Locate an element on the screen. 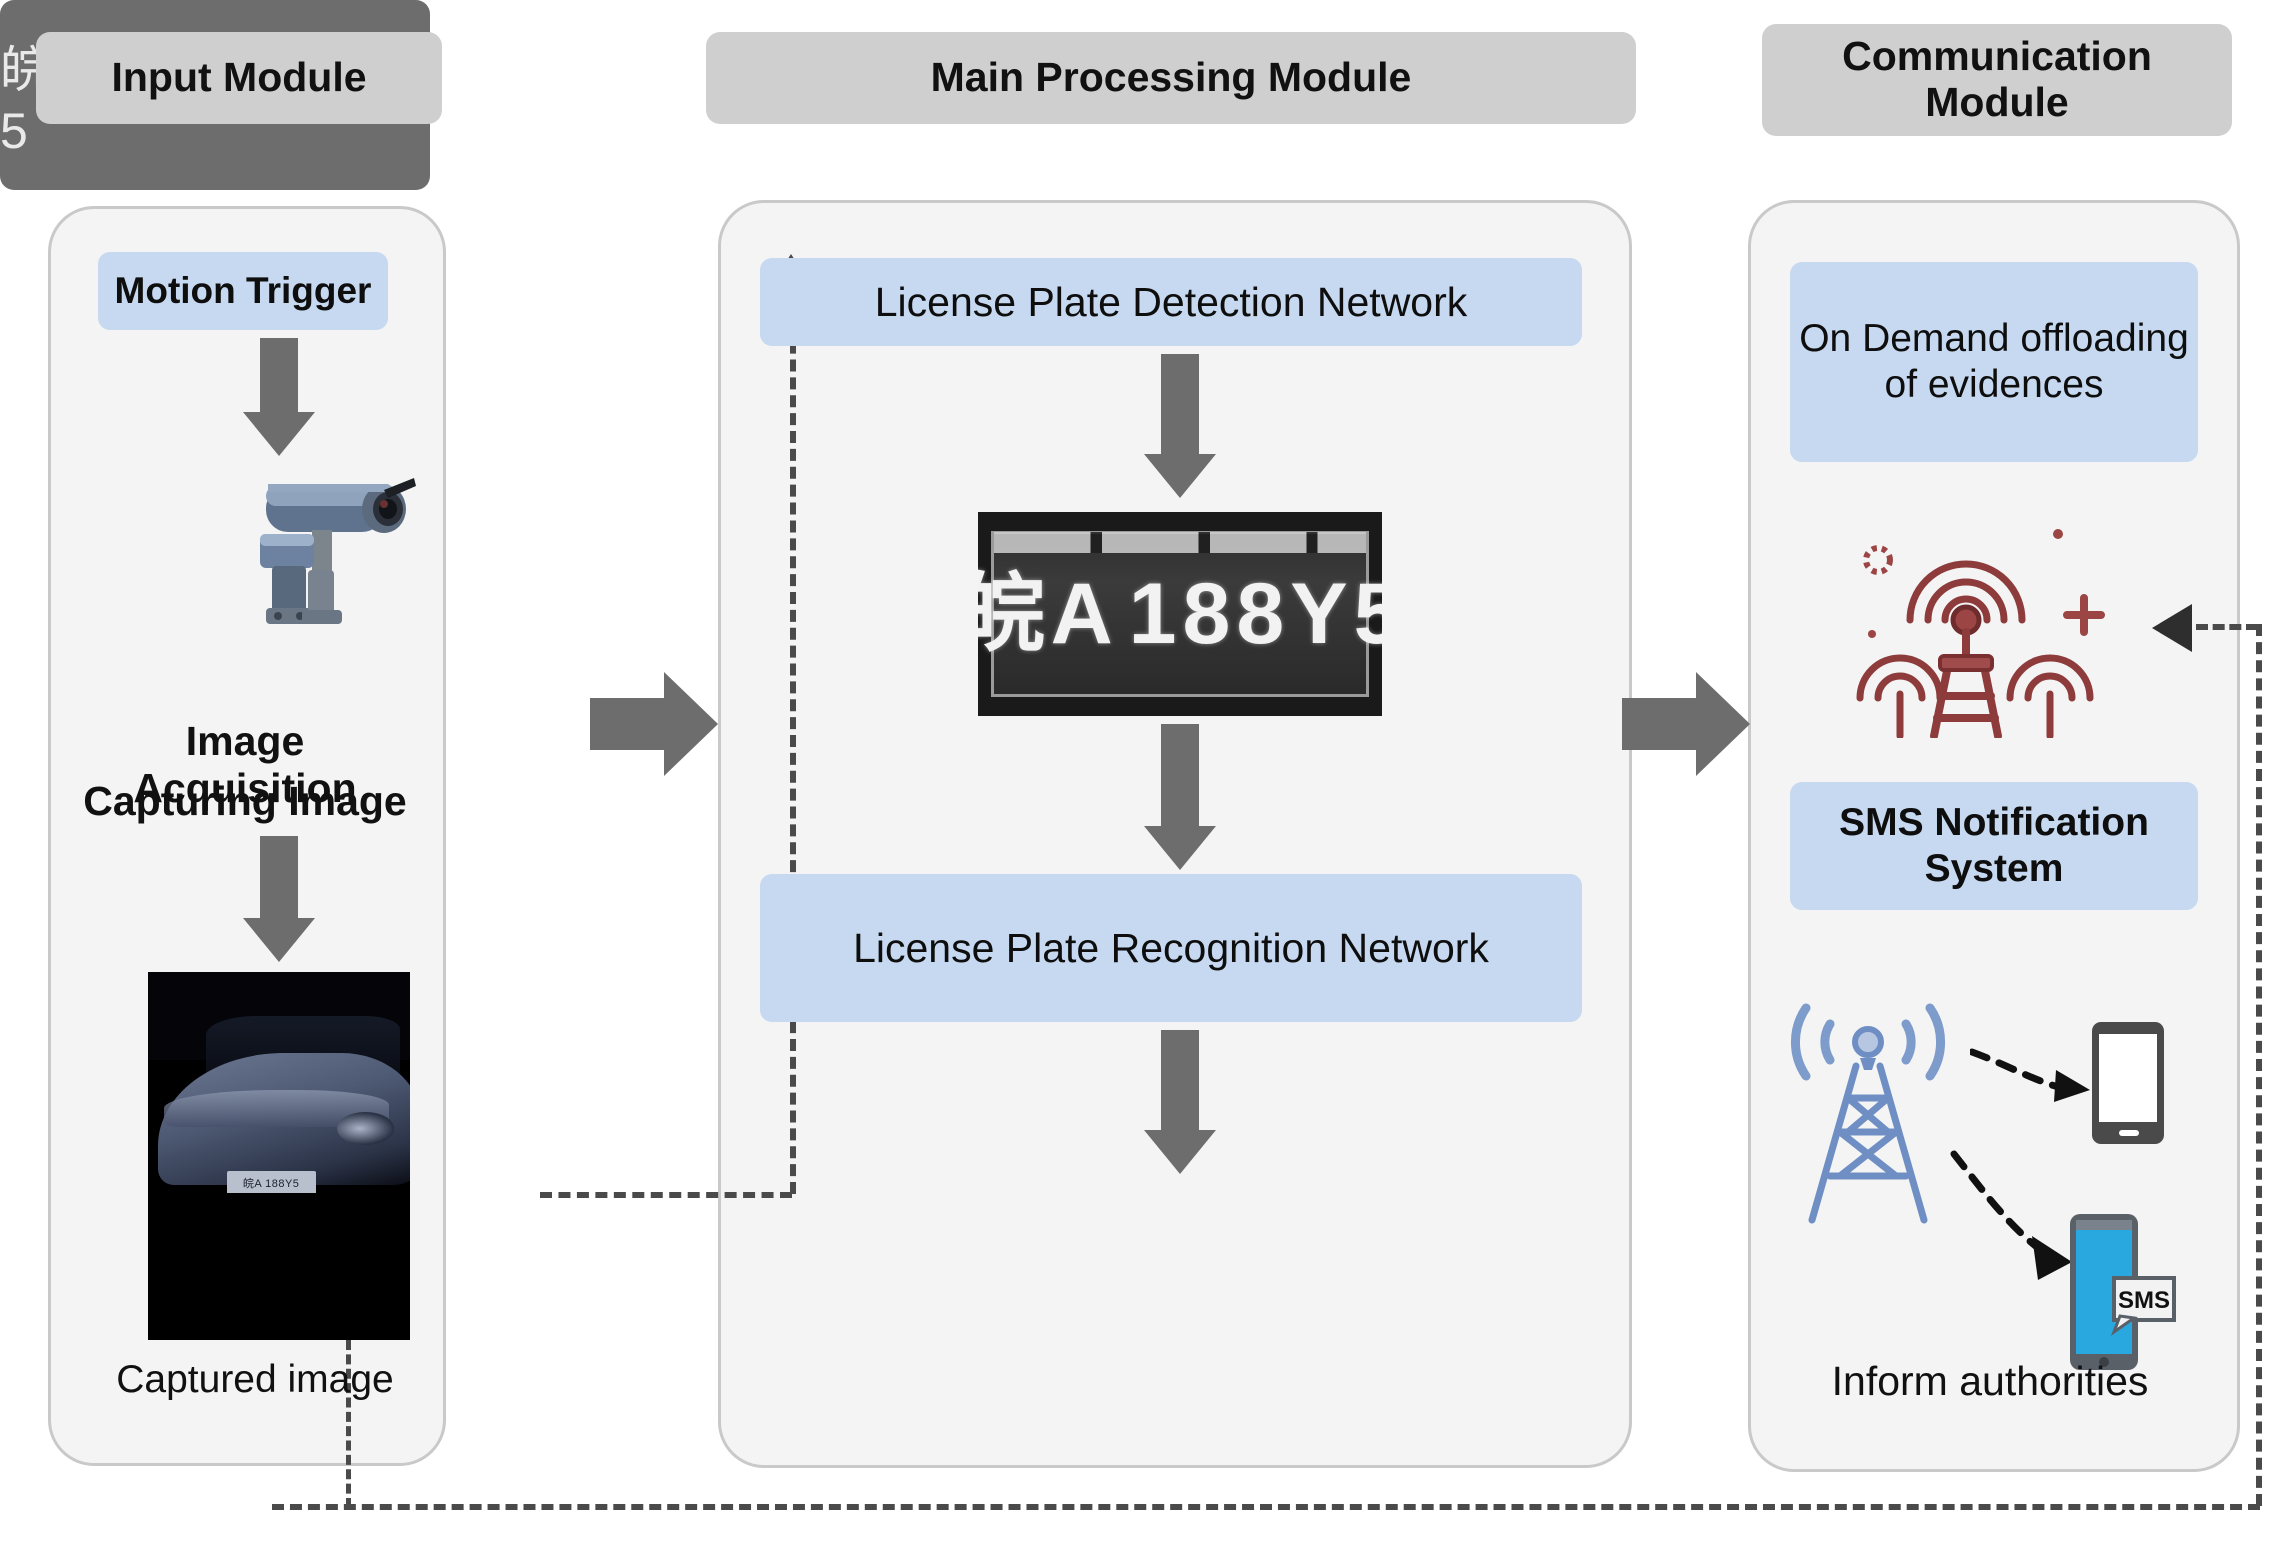 The height and width of the screenshot is (1553, 2280). sms-badge-label: SMS is located at coordinates (2144, 1300).